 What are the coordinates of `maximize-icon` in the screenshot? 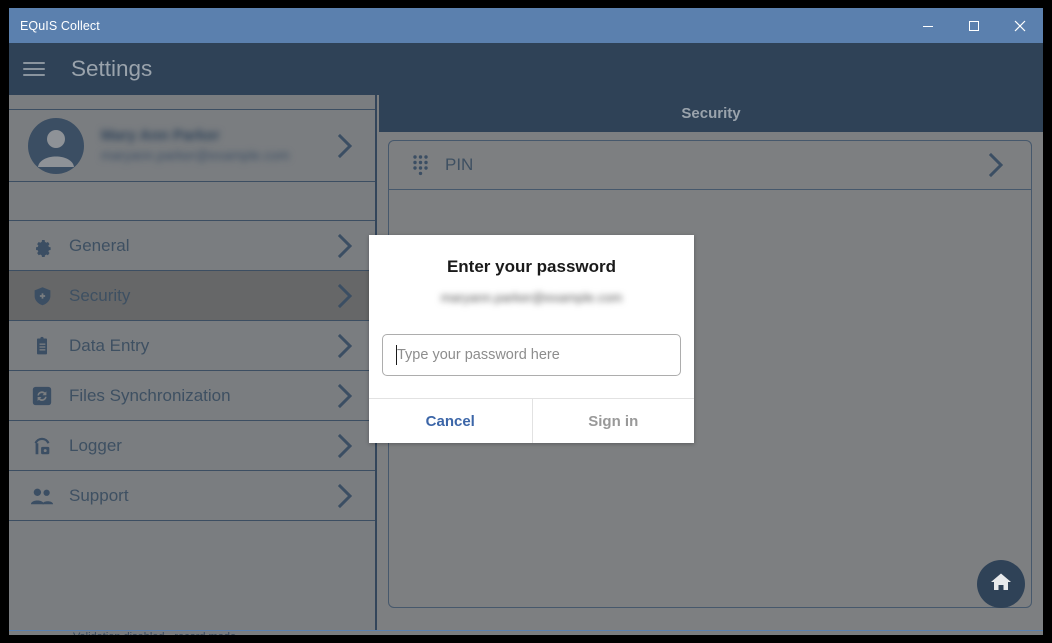 It's located at (974, 26).